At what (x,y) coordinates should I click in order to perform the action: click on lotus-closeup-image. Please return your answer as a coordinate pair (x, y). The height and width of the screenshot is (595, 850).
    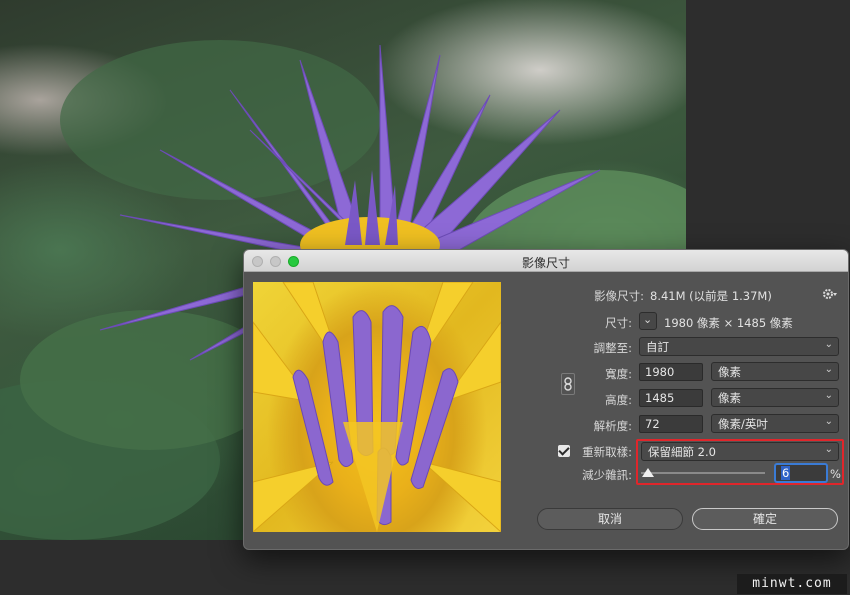
    Looking at the image, I should click on (377, 407).